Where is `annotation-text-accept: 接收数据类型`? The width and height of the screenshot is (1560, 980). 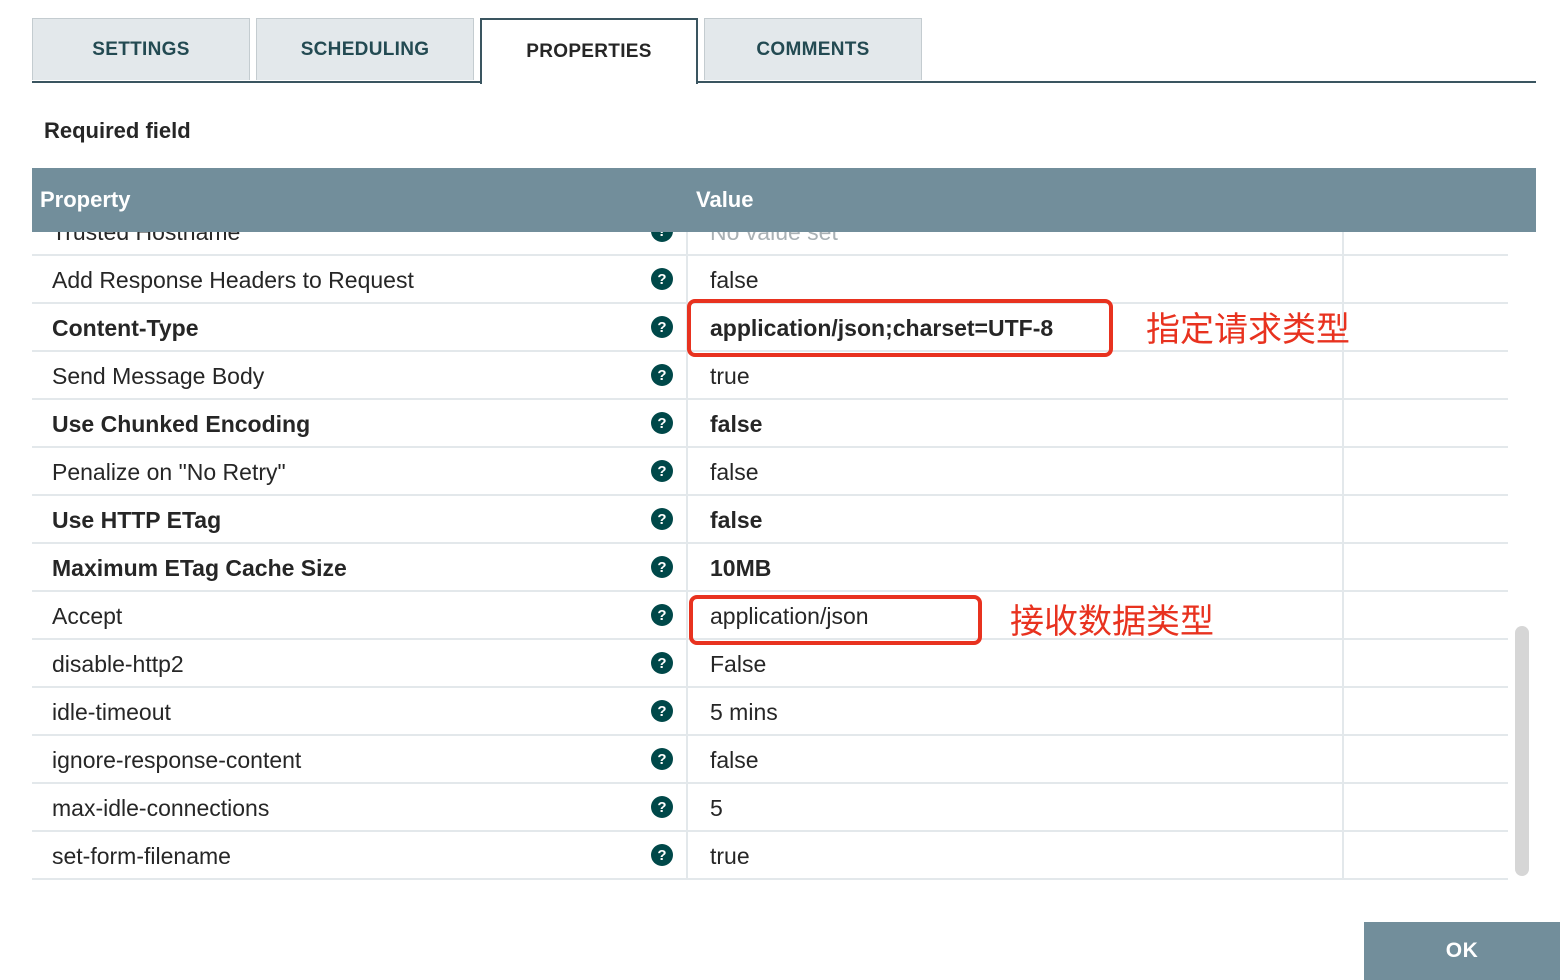 annotation-text-accept: 接收数据类型 is located at coordinates (1112, 622).